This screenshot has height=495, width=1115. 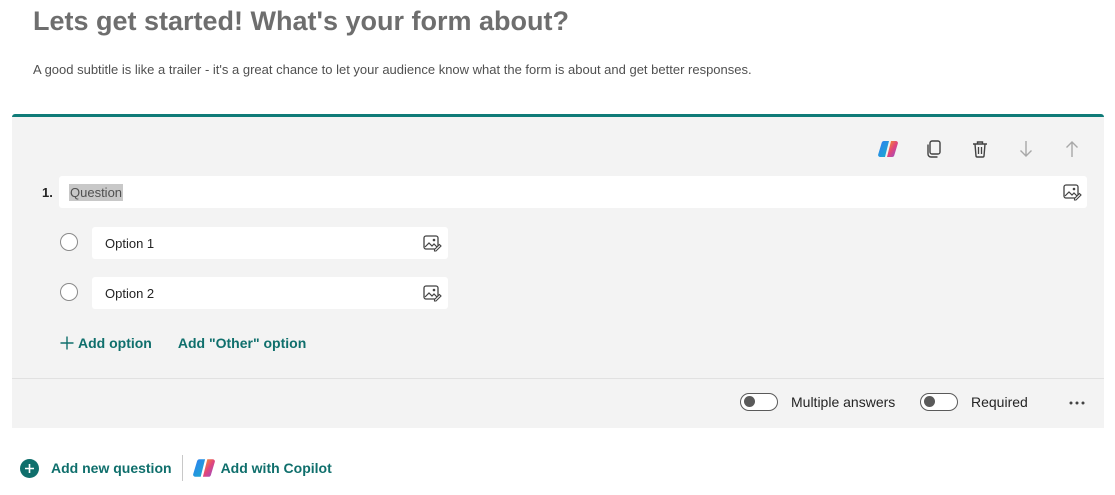 I want to click on question-toolbar, so click(x=980, y=149).